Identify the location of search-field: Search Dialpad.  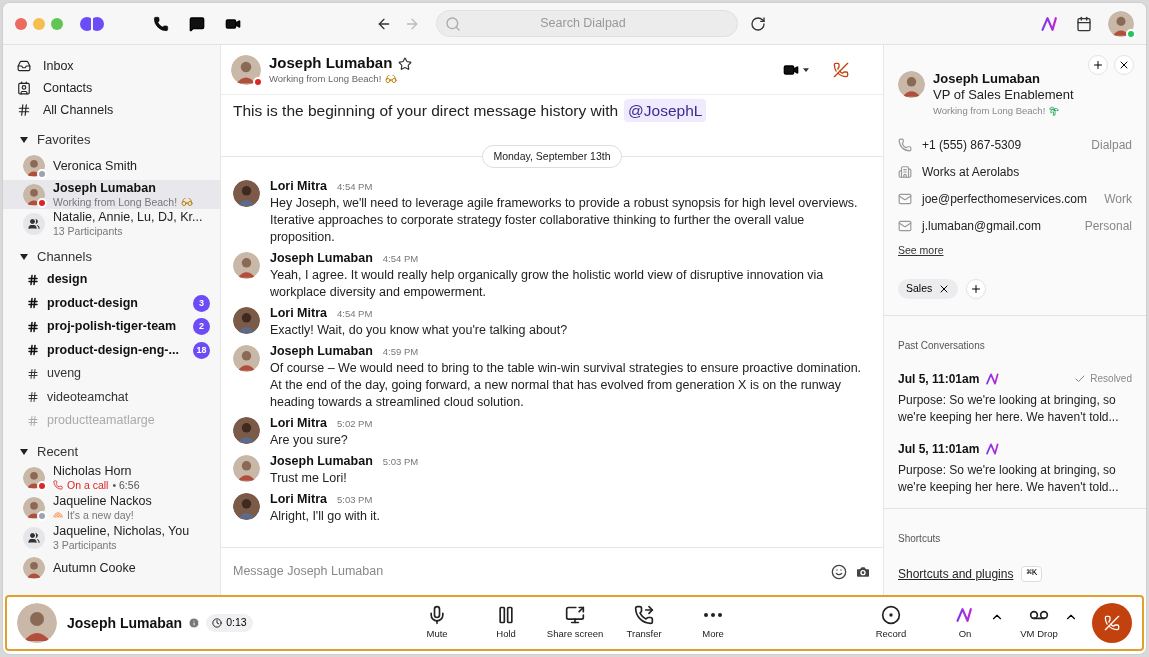
(595, 23).